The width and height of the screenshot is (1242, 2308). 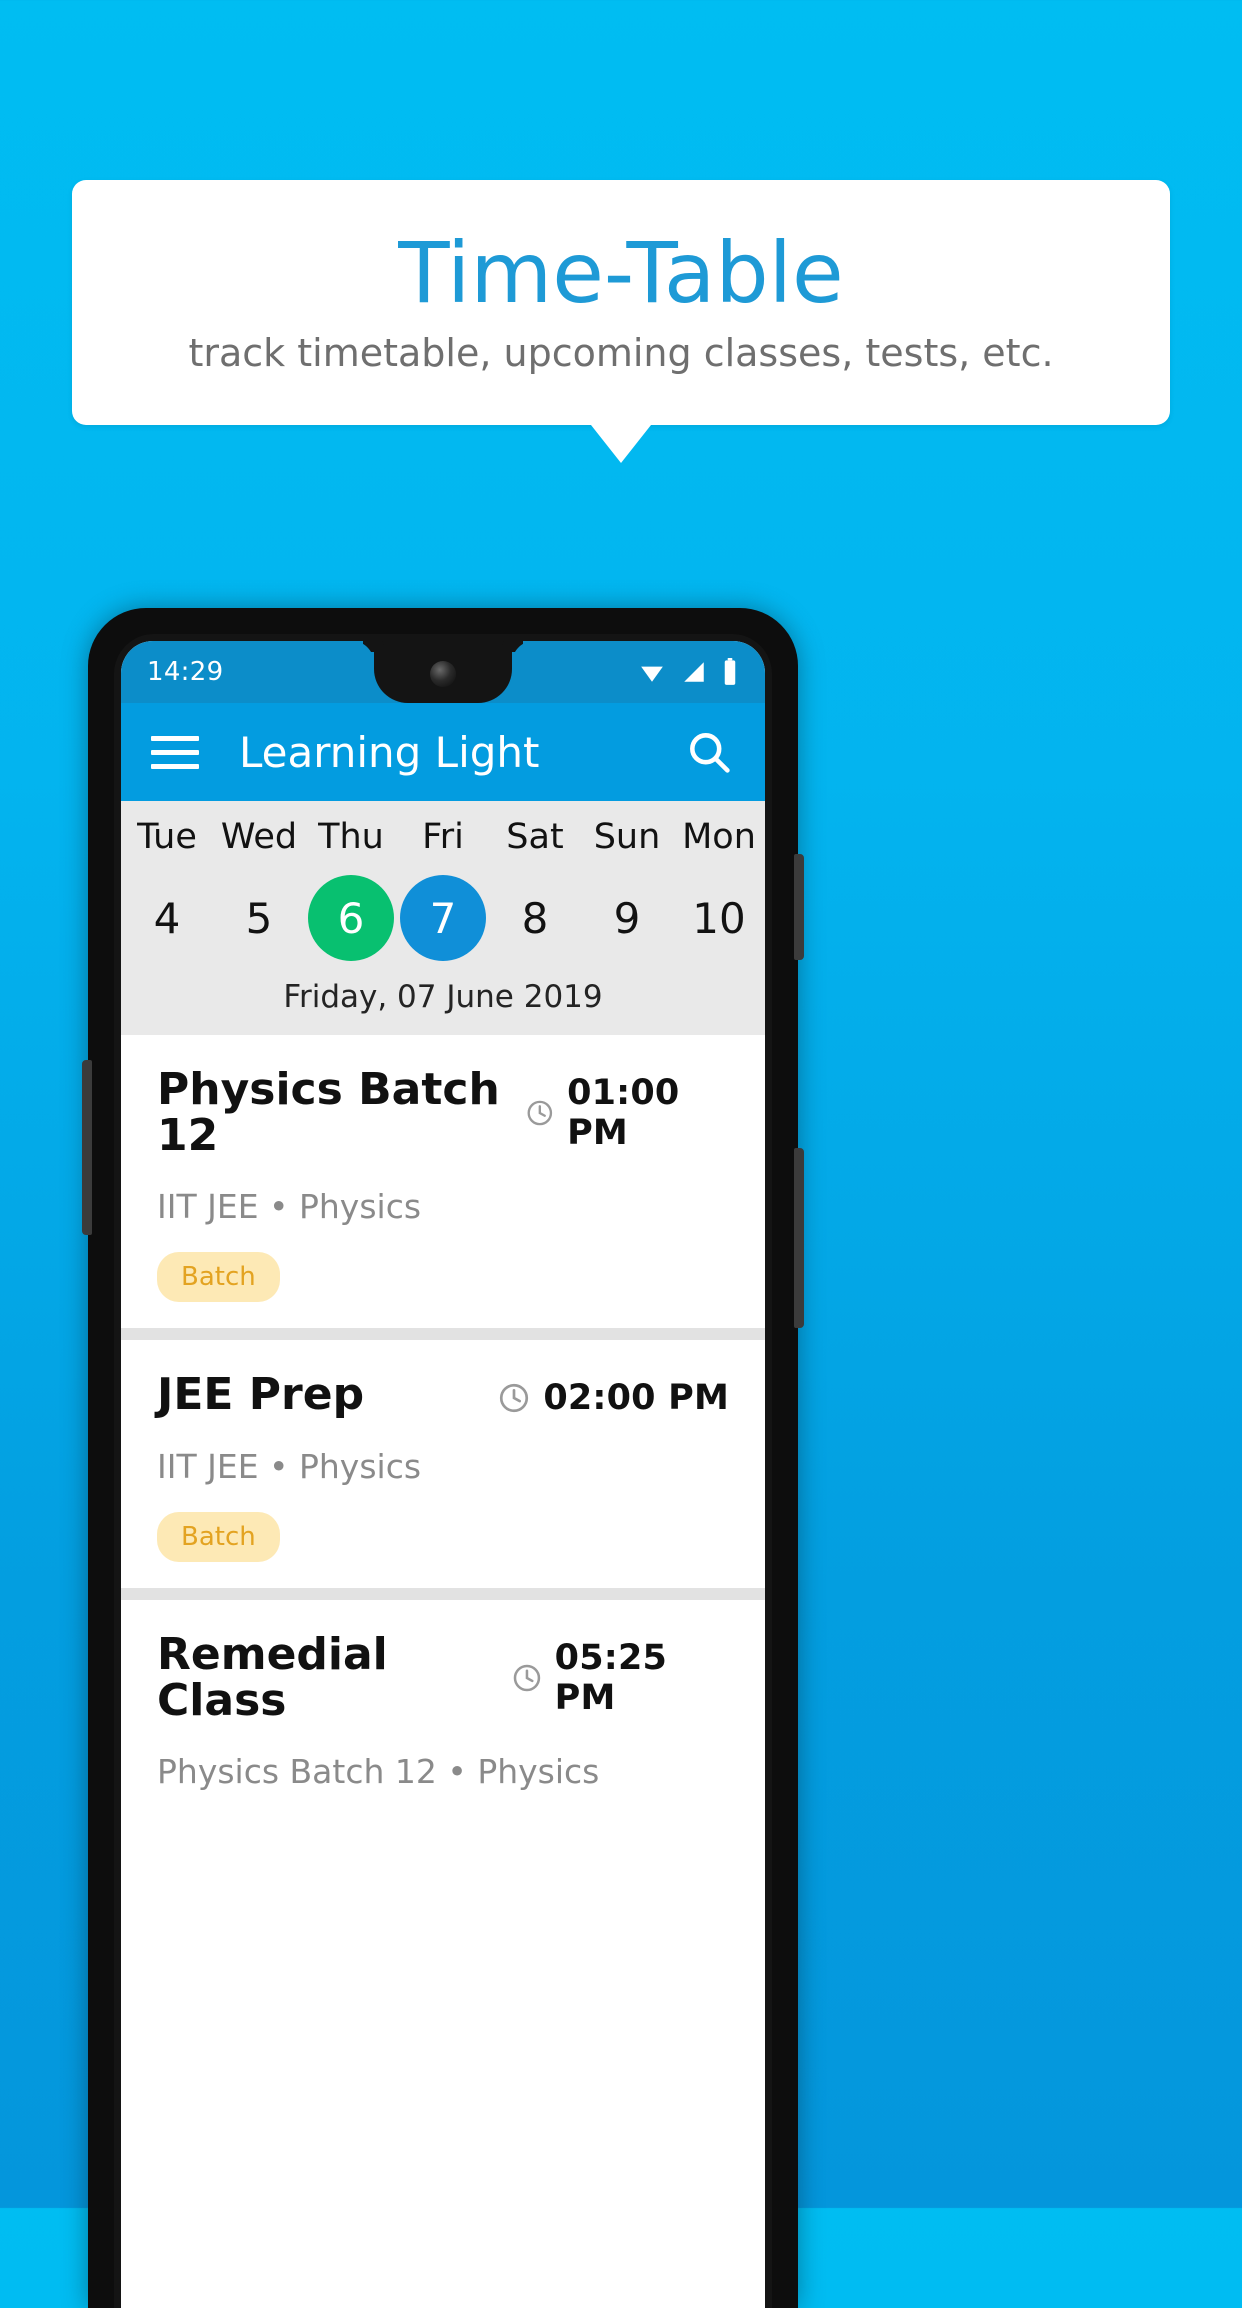 I want to click on day-number-circle: 7, so click(x=443, y=918).